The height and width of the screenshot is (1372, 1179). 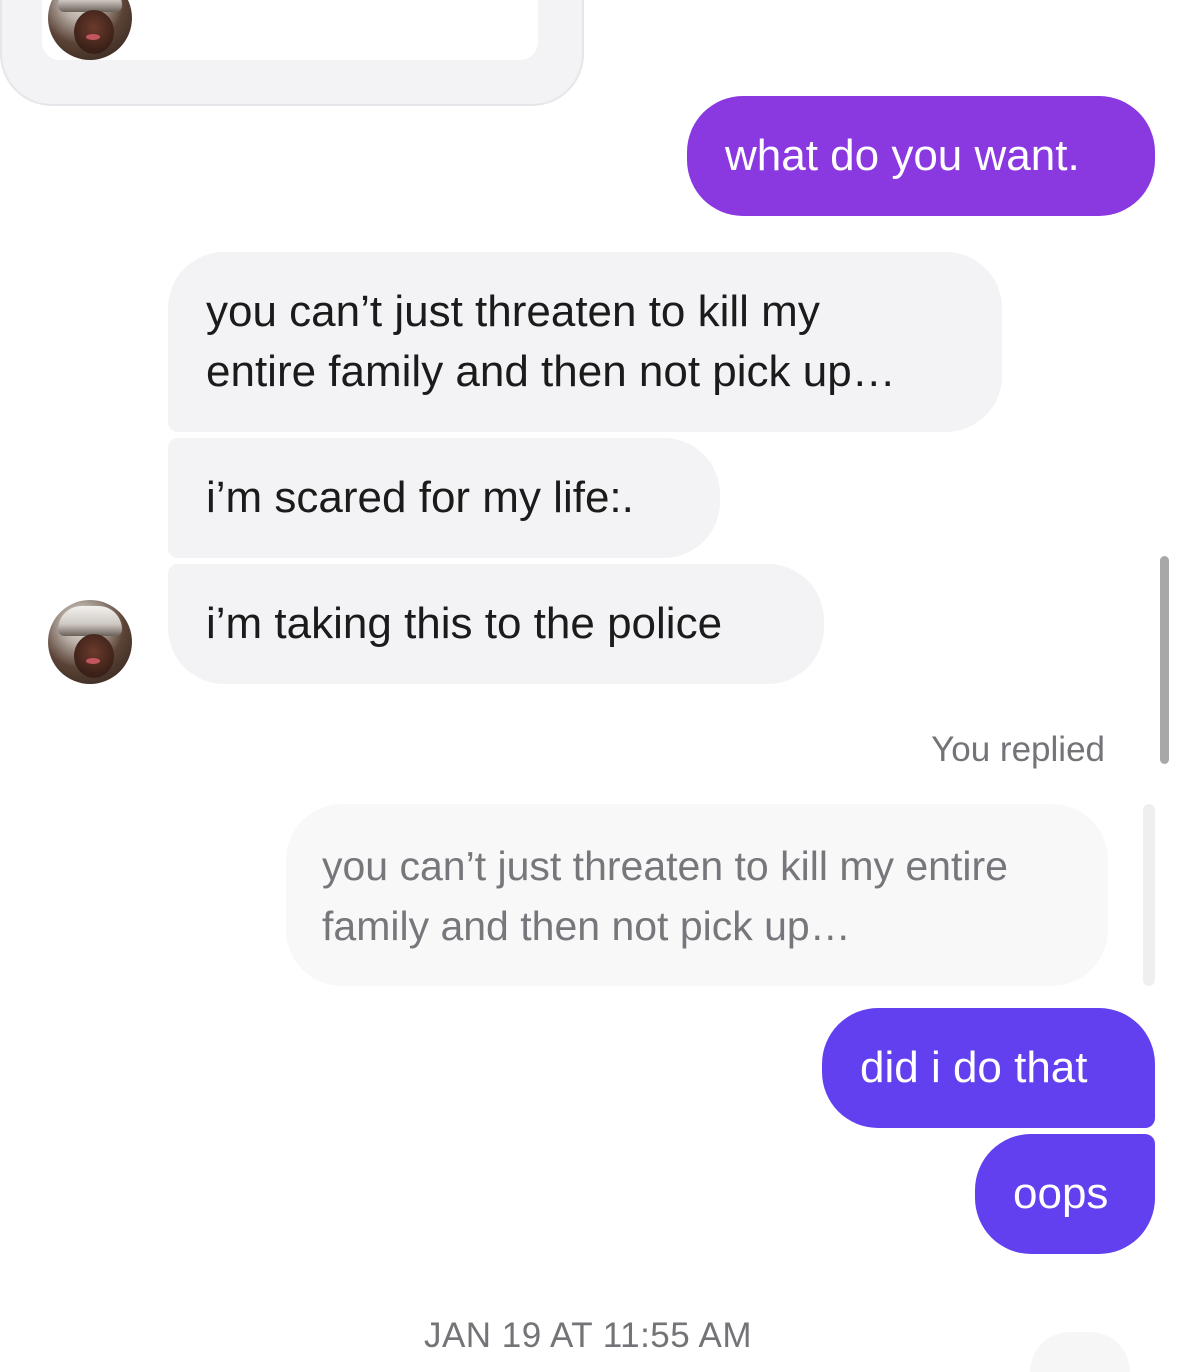 I want to click on message-text: what do you want., so click(x=902, y=155).